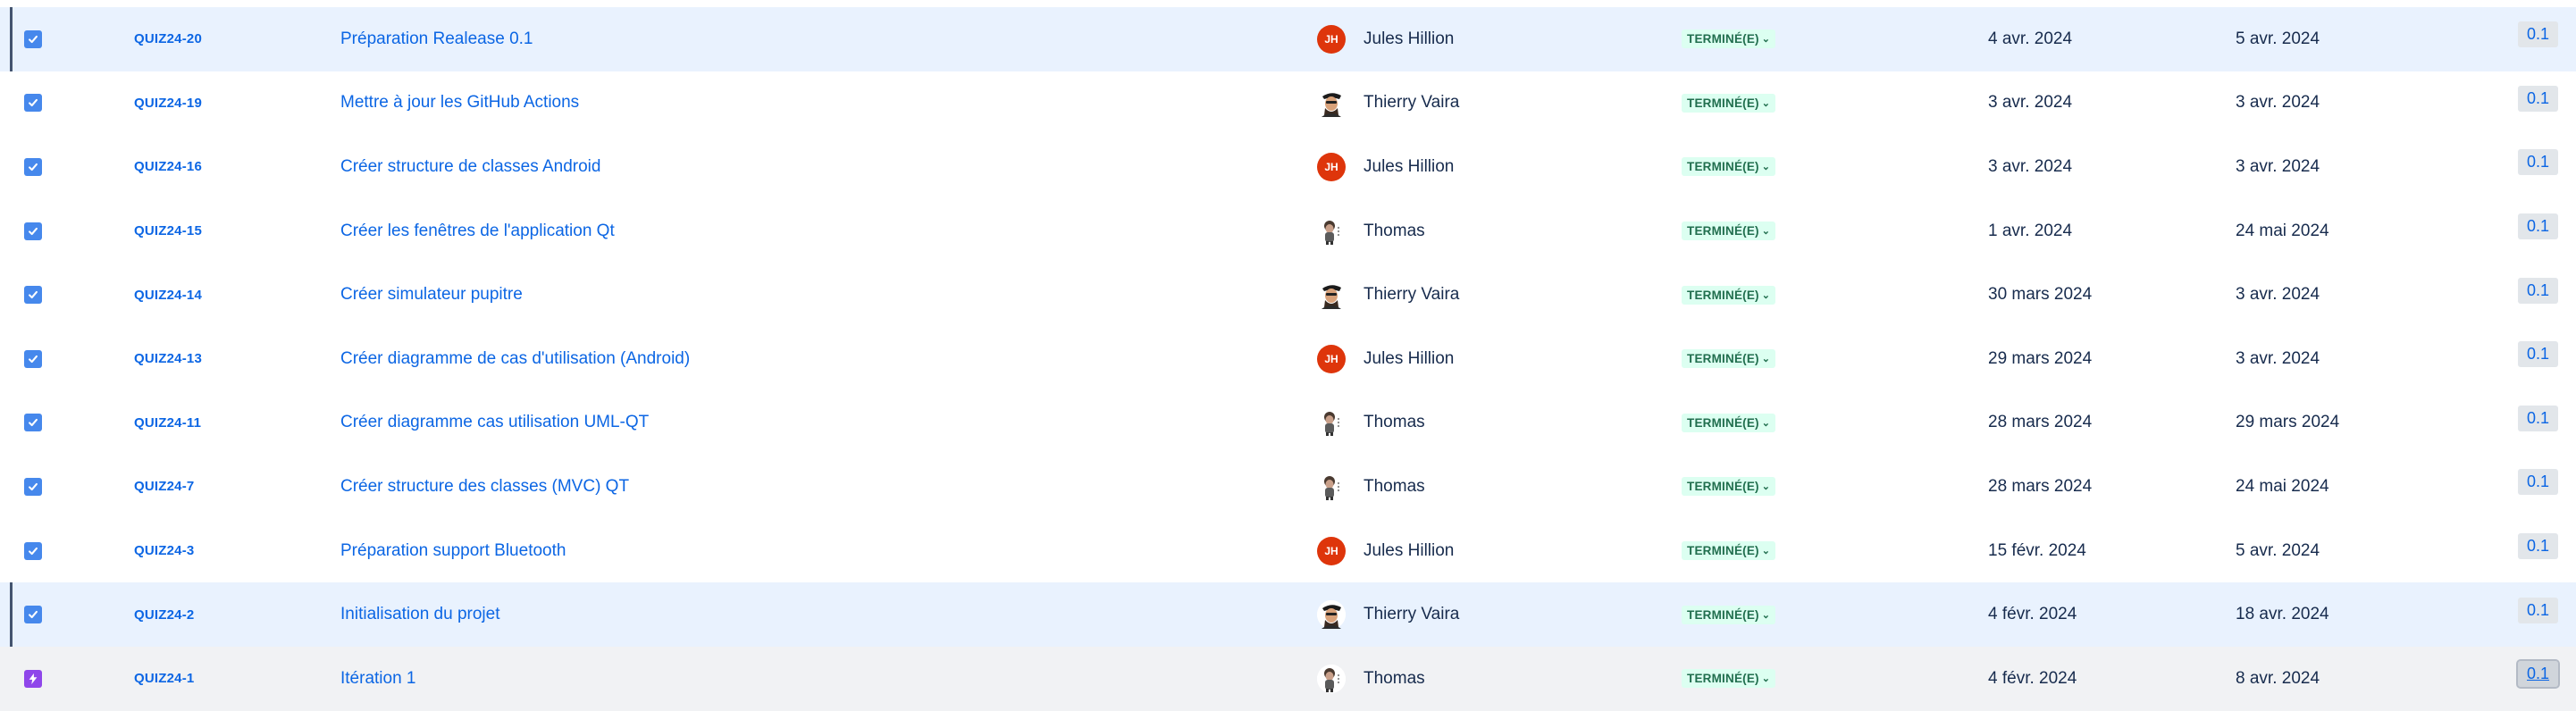 This screenshot has width=2576, height=711. Describe the element at coordinates (420, 614) in the screenshot. I see `issue-summary-link: Initialisation du projet` at that location.